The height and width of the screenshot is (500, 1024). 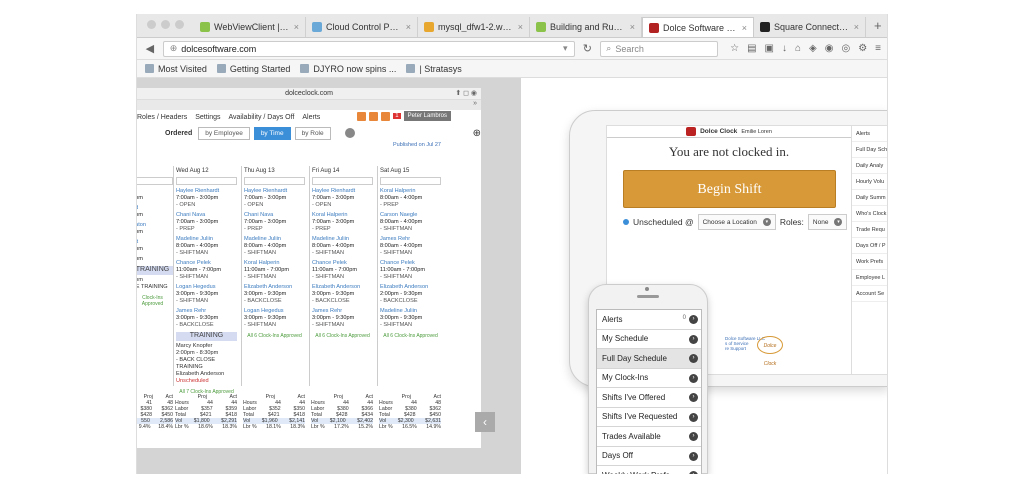 What do you see at coordinates (734, 48) in the screenshot?
I see `star-icon: ☆` at bounding box center [734, 48].